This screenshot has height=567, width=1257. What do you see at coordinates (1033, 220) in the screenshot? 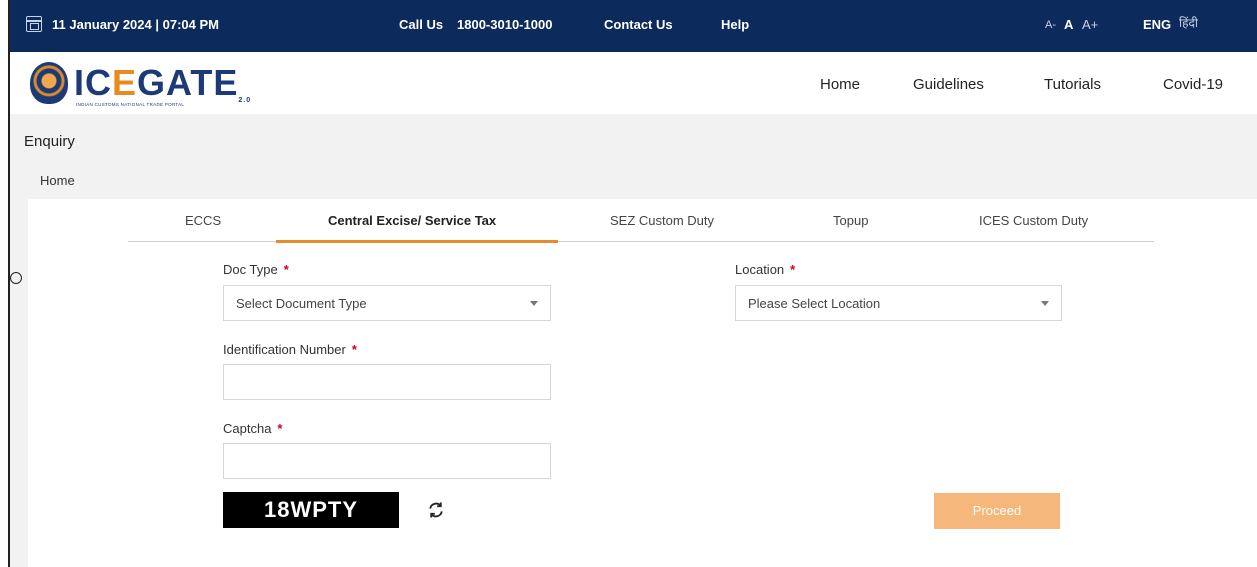
I see `tab-ices-custom-duty: ICES Custom Duty` at bounding box center [1033, 220].